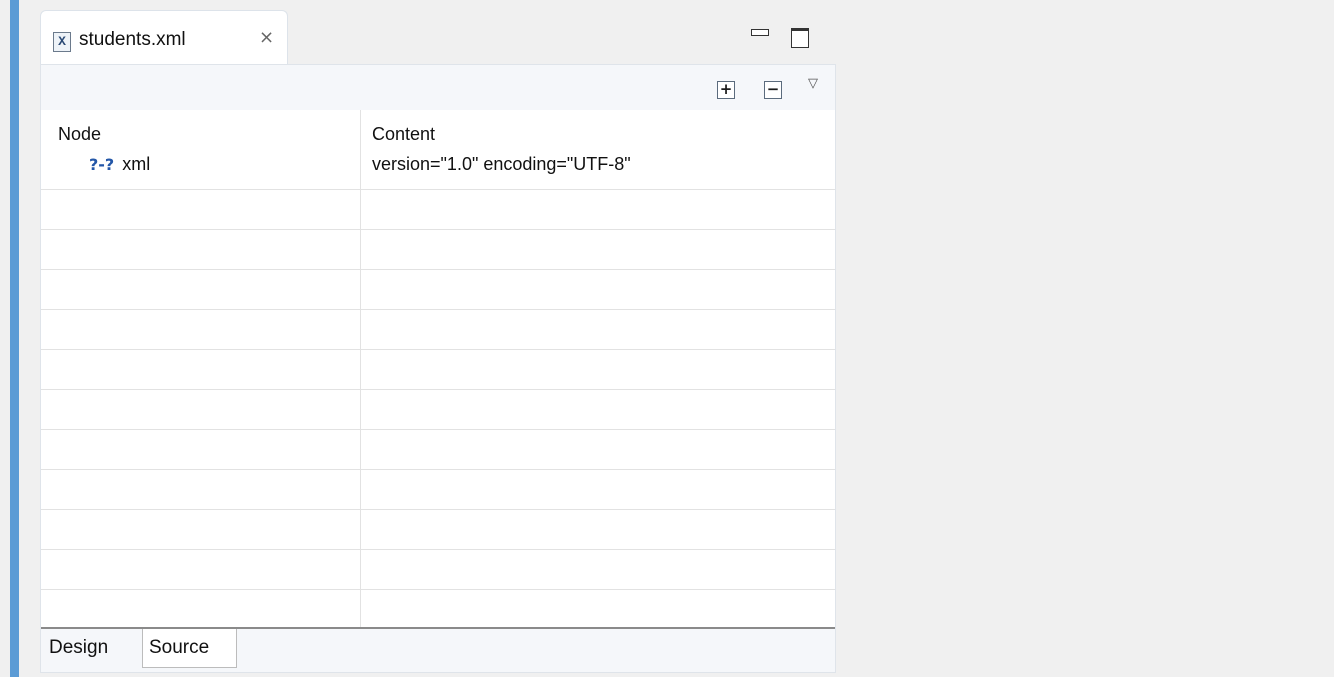  What do you see at coordinates (435, 37) in the screenshot?
I see `tab-strip: X students.xml ⨯` at bounding box center [435, 37].